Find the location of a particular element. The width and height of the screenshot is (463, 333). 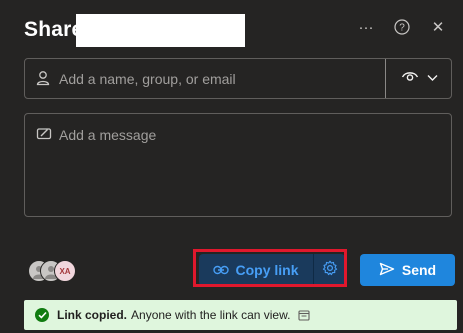

message-input-placeholder: Add a message is located at coordinates (107, 135).